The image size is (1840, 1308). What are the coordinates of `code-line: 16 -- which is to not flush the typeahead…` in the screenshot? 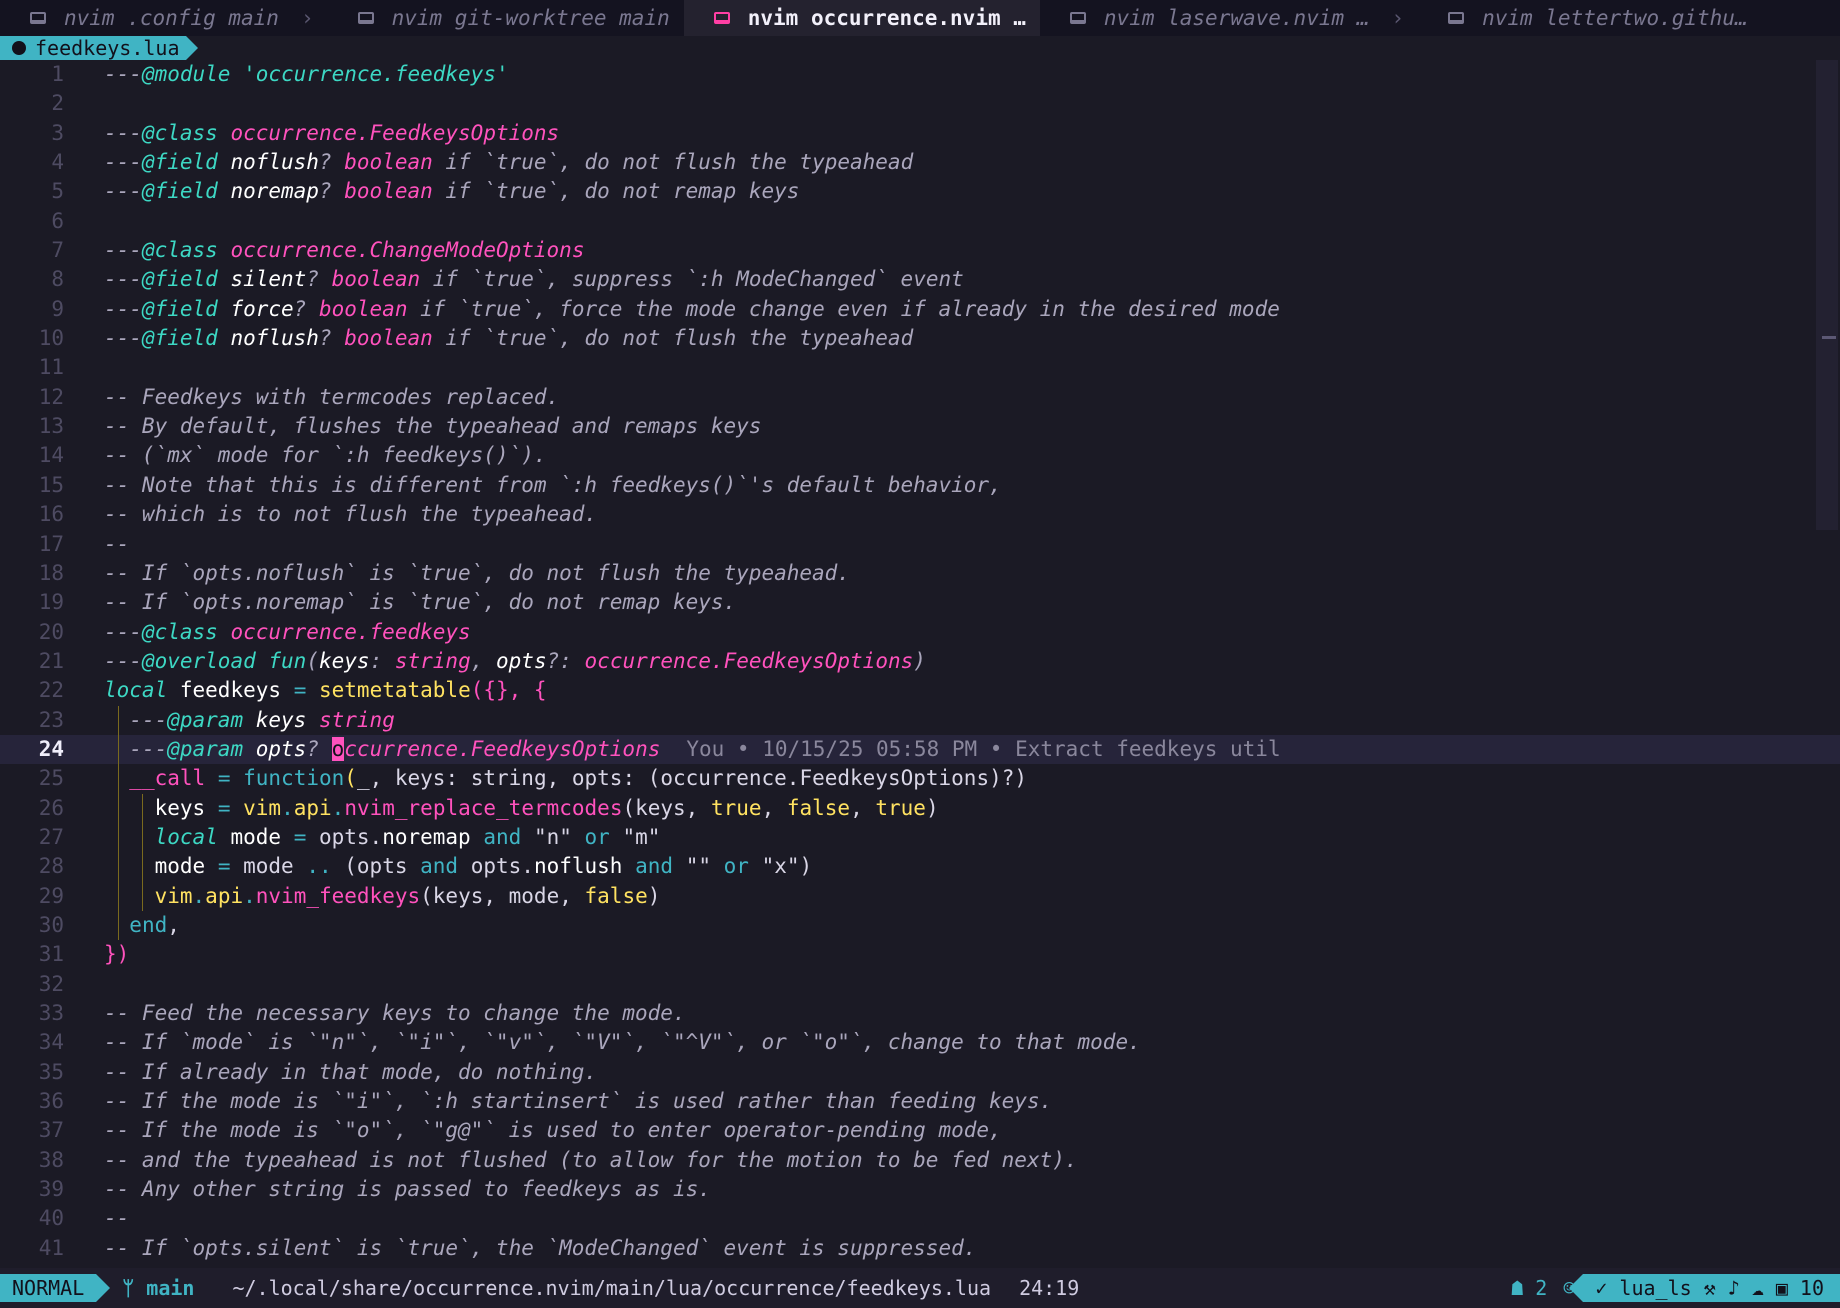 It's located at (920, 514).